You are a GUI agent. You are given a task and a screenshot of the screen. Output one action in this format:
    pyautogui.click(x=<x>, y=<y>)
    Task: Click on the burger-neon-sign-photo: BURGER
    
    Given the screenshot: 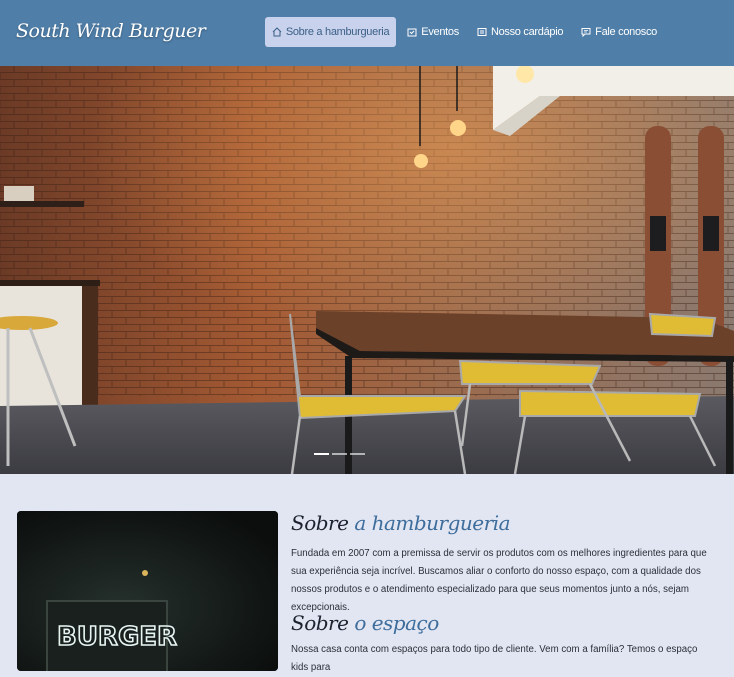 What is the action you would take?
    pyautogui.click(x=147, y=591)
    